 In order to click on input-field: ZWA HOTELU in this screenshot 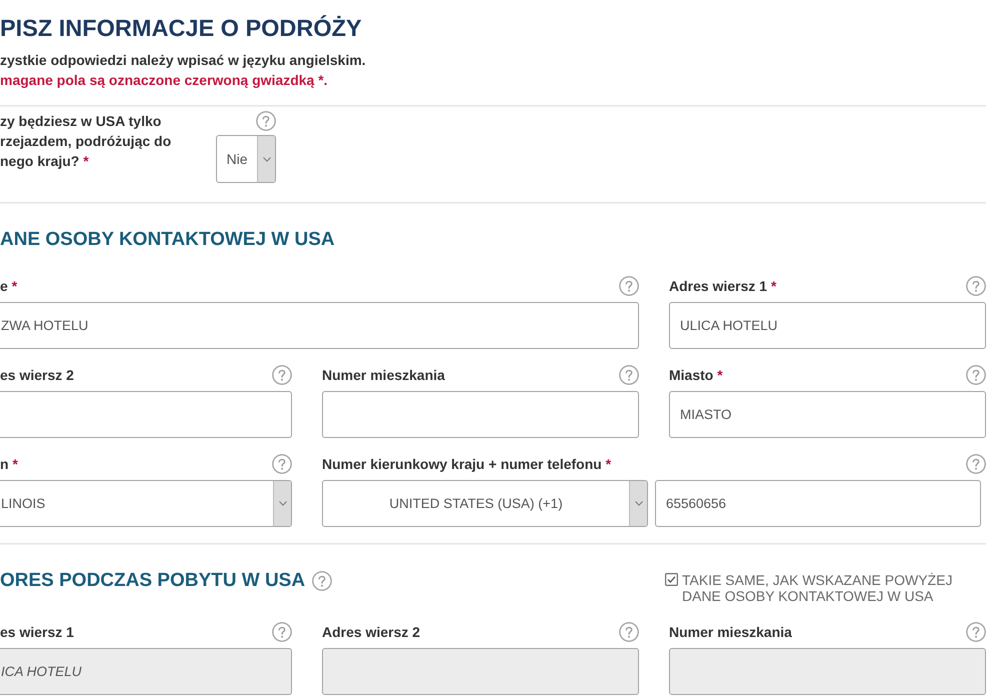, I will do `click(319, 325)`.